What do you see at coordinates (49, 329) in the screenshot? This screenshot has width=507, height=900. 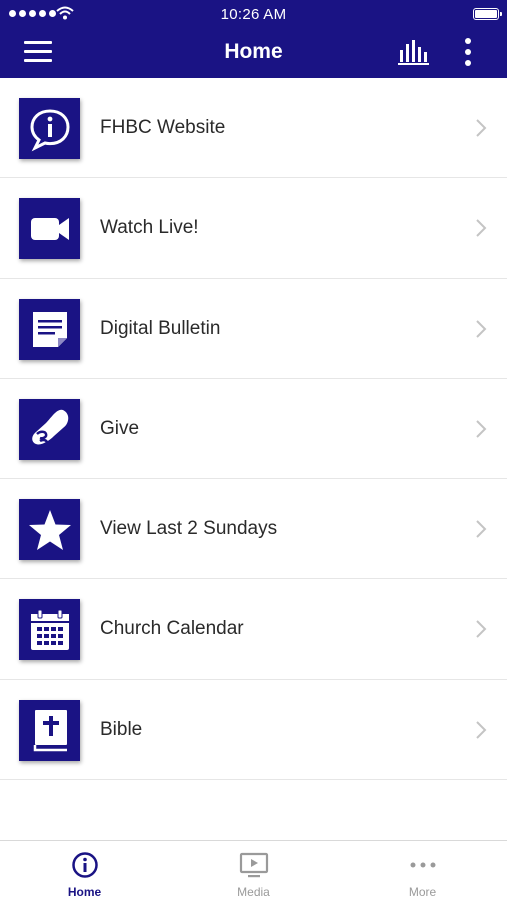 I see `document-icon` at bounding box center [49, 329].